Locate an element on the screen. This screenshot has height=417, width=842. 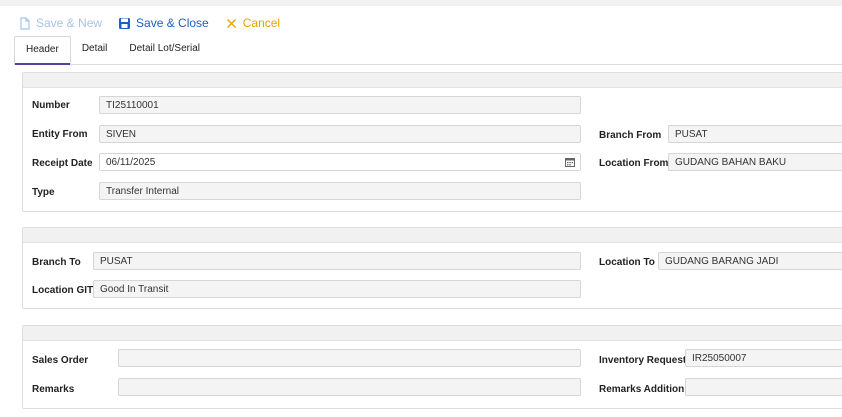
branch-from-label: Branch From is located at coordinates (630, 135).